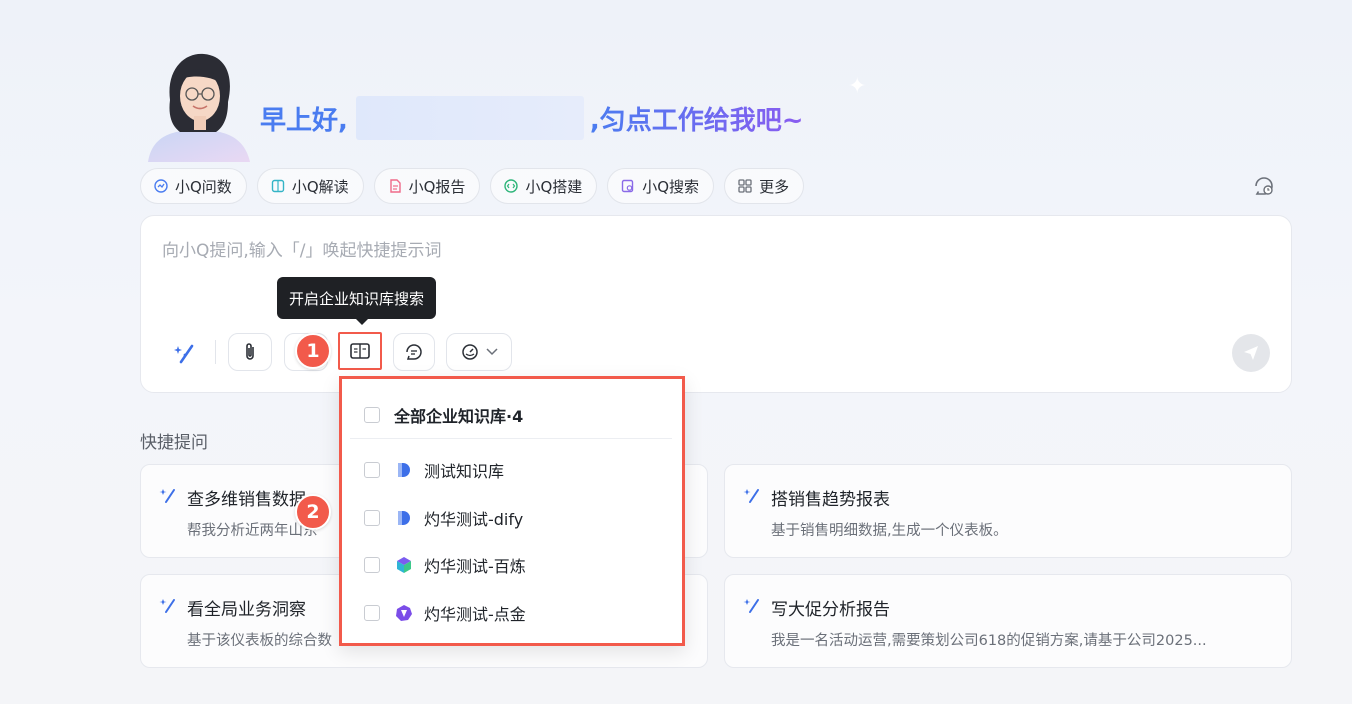  What do you see at coordinates (475, 566) in the screenshot?
I see `knowledge-base-name: 灼华测试-百炼` at bounding box center [475, 566].